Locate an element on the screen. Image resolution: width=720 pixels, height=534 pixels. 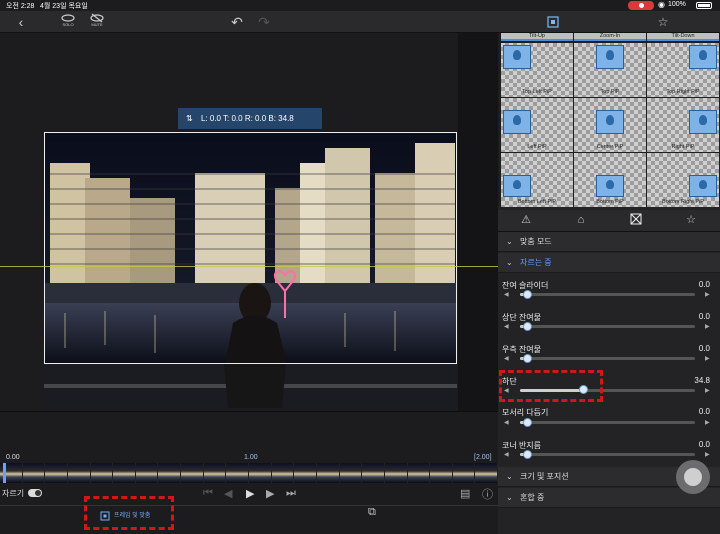
preset-center-pip: Center PiP is located at coordinates (610, 125).